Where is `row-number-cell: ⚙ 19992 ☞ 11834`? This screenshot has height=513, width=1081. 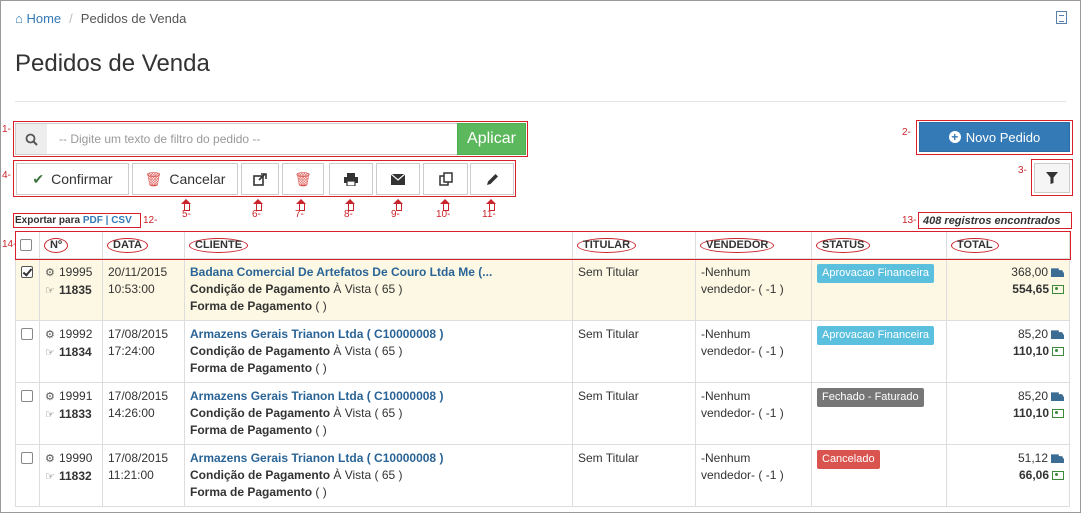
row-number-cell: ⚙ 19992 ☞ 11834 is located at coordinates (71, 351).